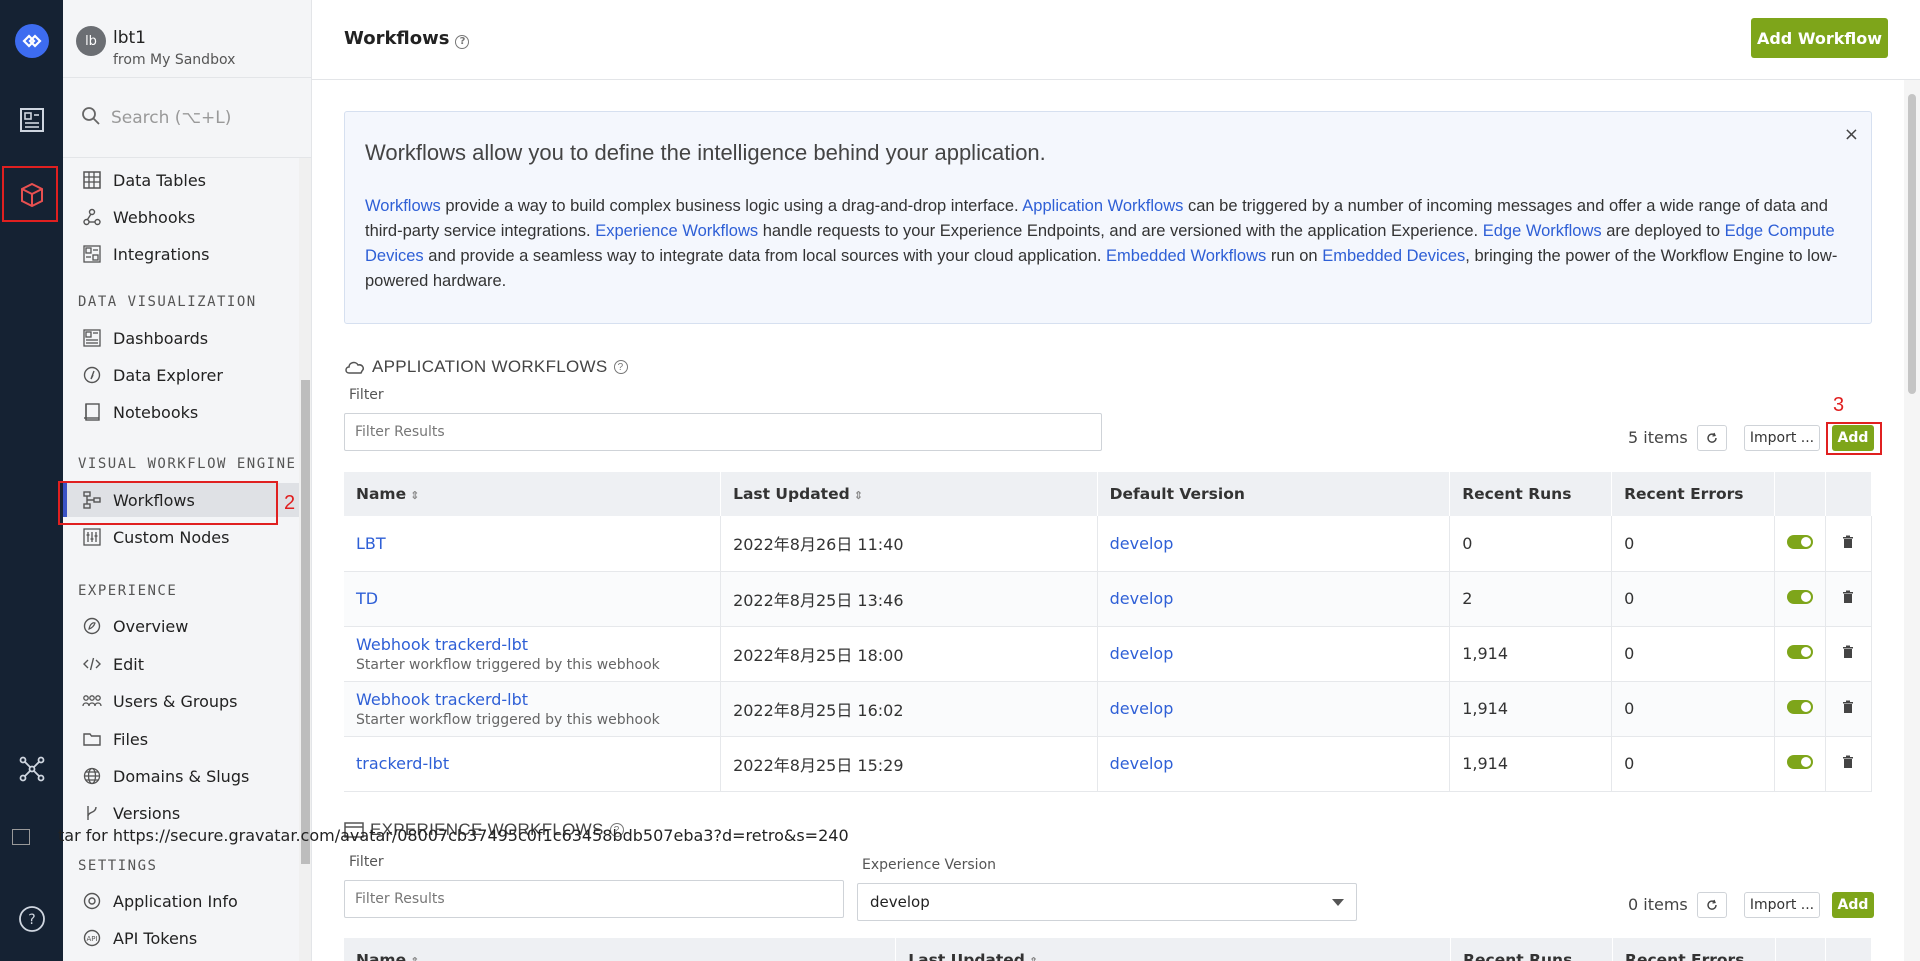 This screenshot has width=1920, height=961. I want to click on sidebar-item-label: API Tokens, so click(155, 938).